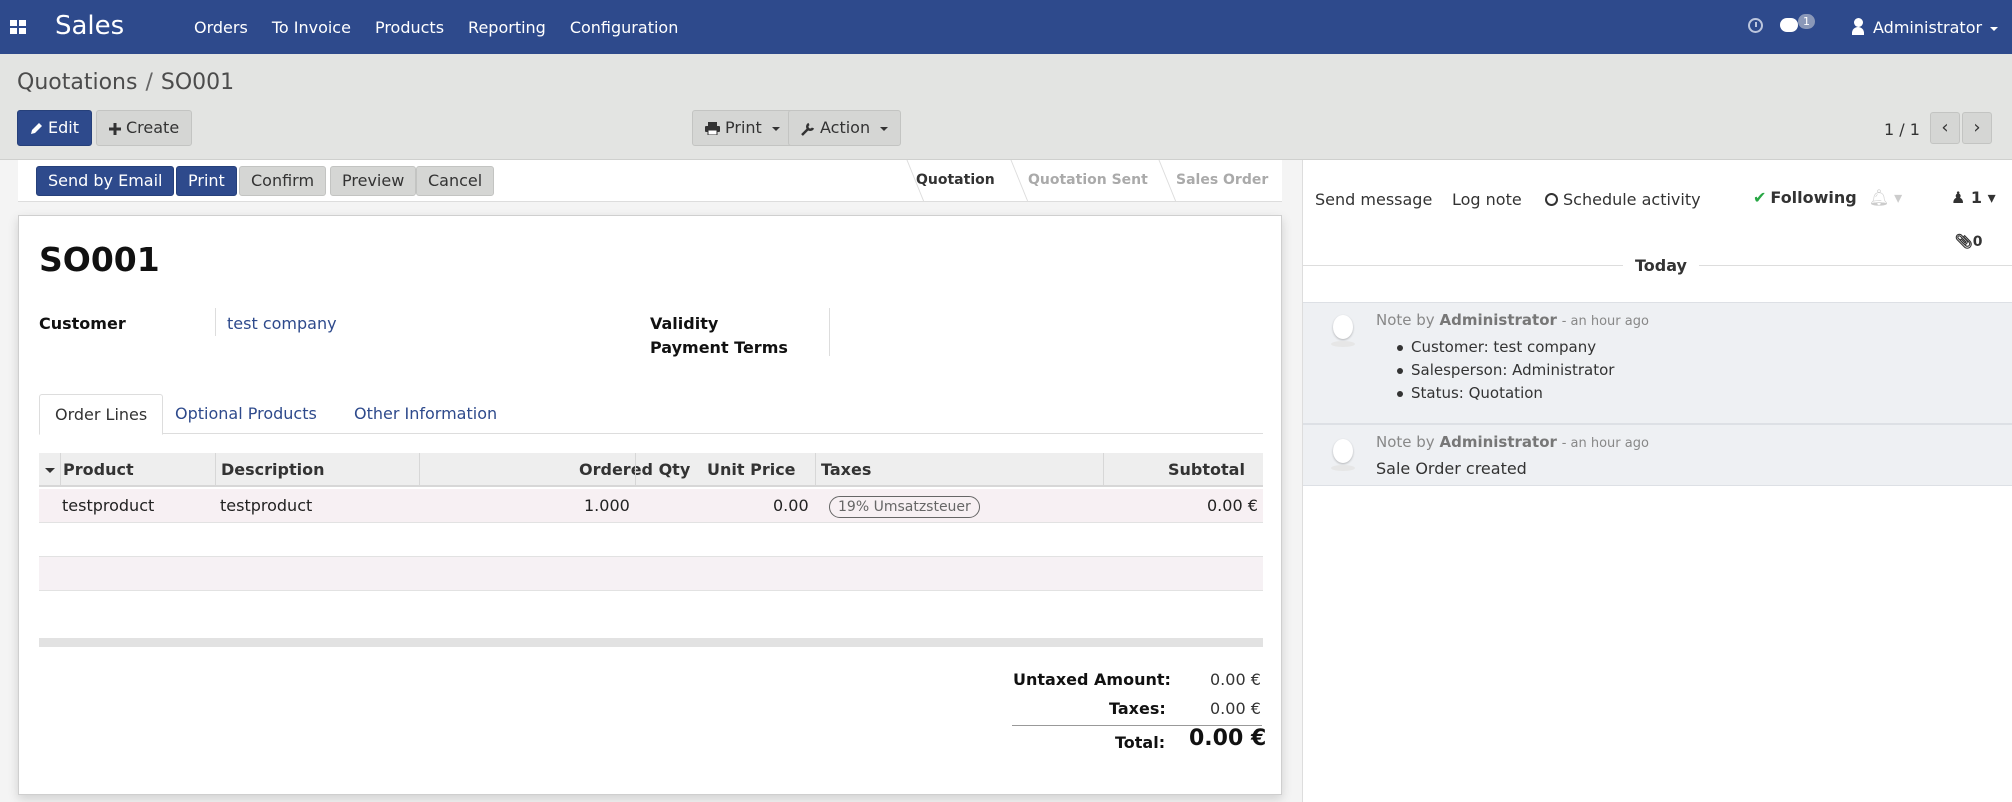 The width and height of the screenshot is (2012, 802). I want to click on log-note-button: Log note, so click(1487, 199).